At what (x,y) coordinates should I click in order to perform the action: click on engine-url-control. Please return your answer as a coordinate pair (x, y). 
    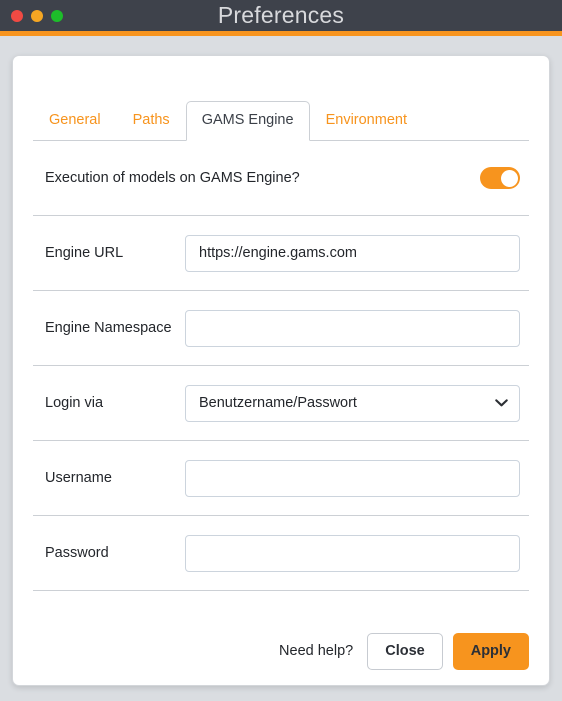
    Looking at the image, I should click on (357, 253).